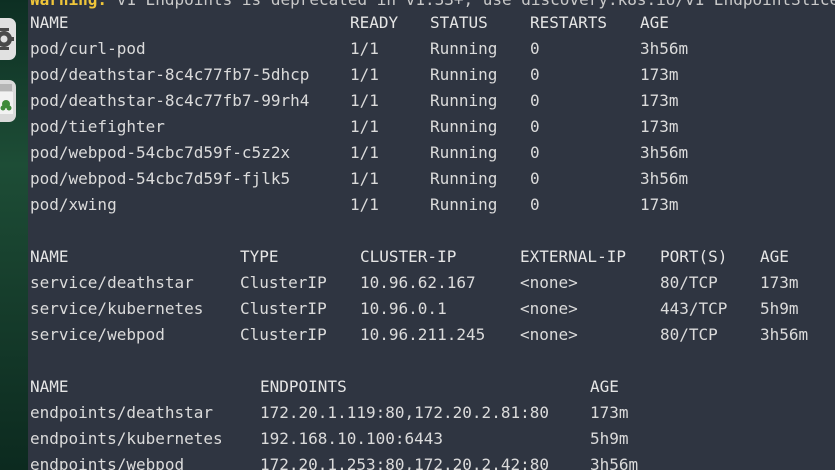 This screenshot has width=835, height=470. I want to click on dock, so click(14, 235).